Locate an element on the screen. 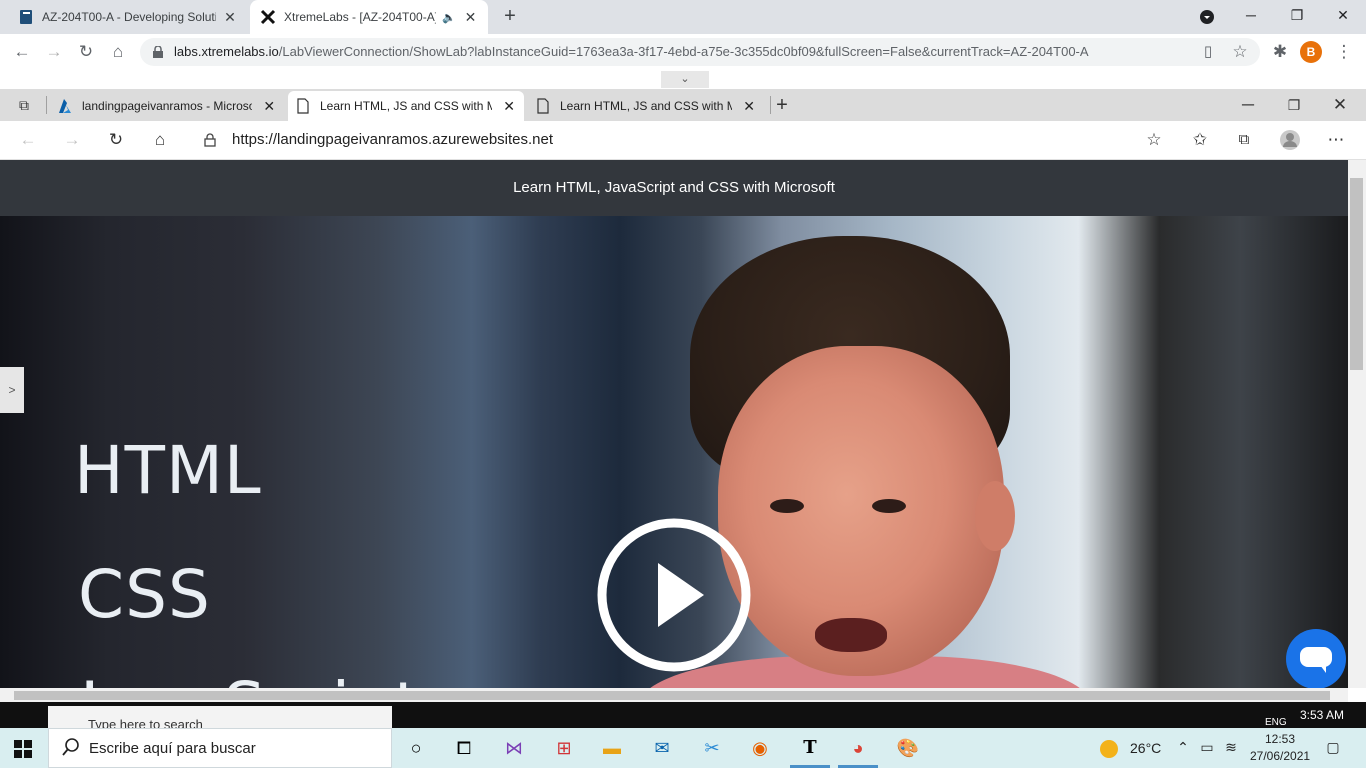 The width and height of the screenshot is (1366, 768). video-text-css: CSS is located at coordinates (144, 594).